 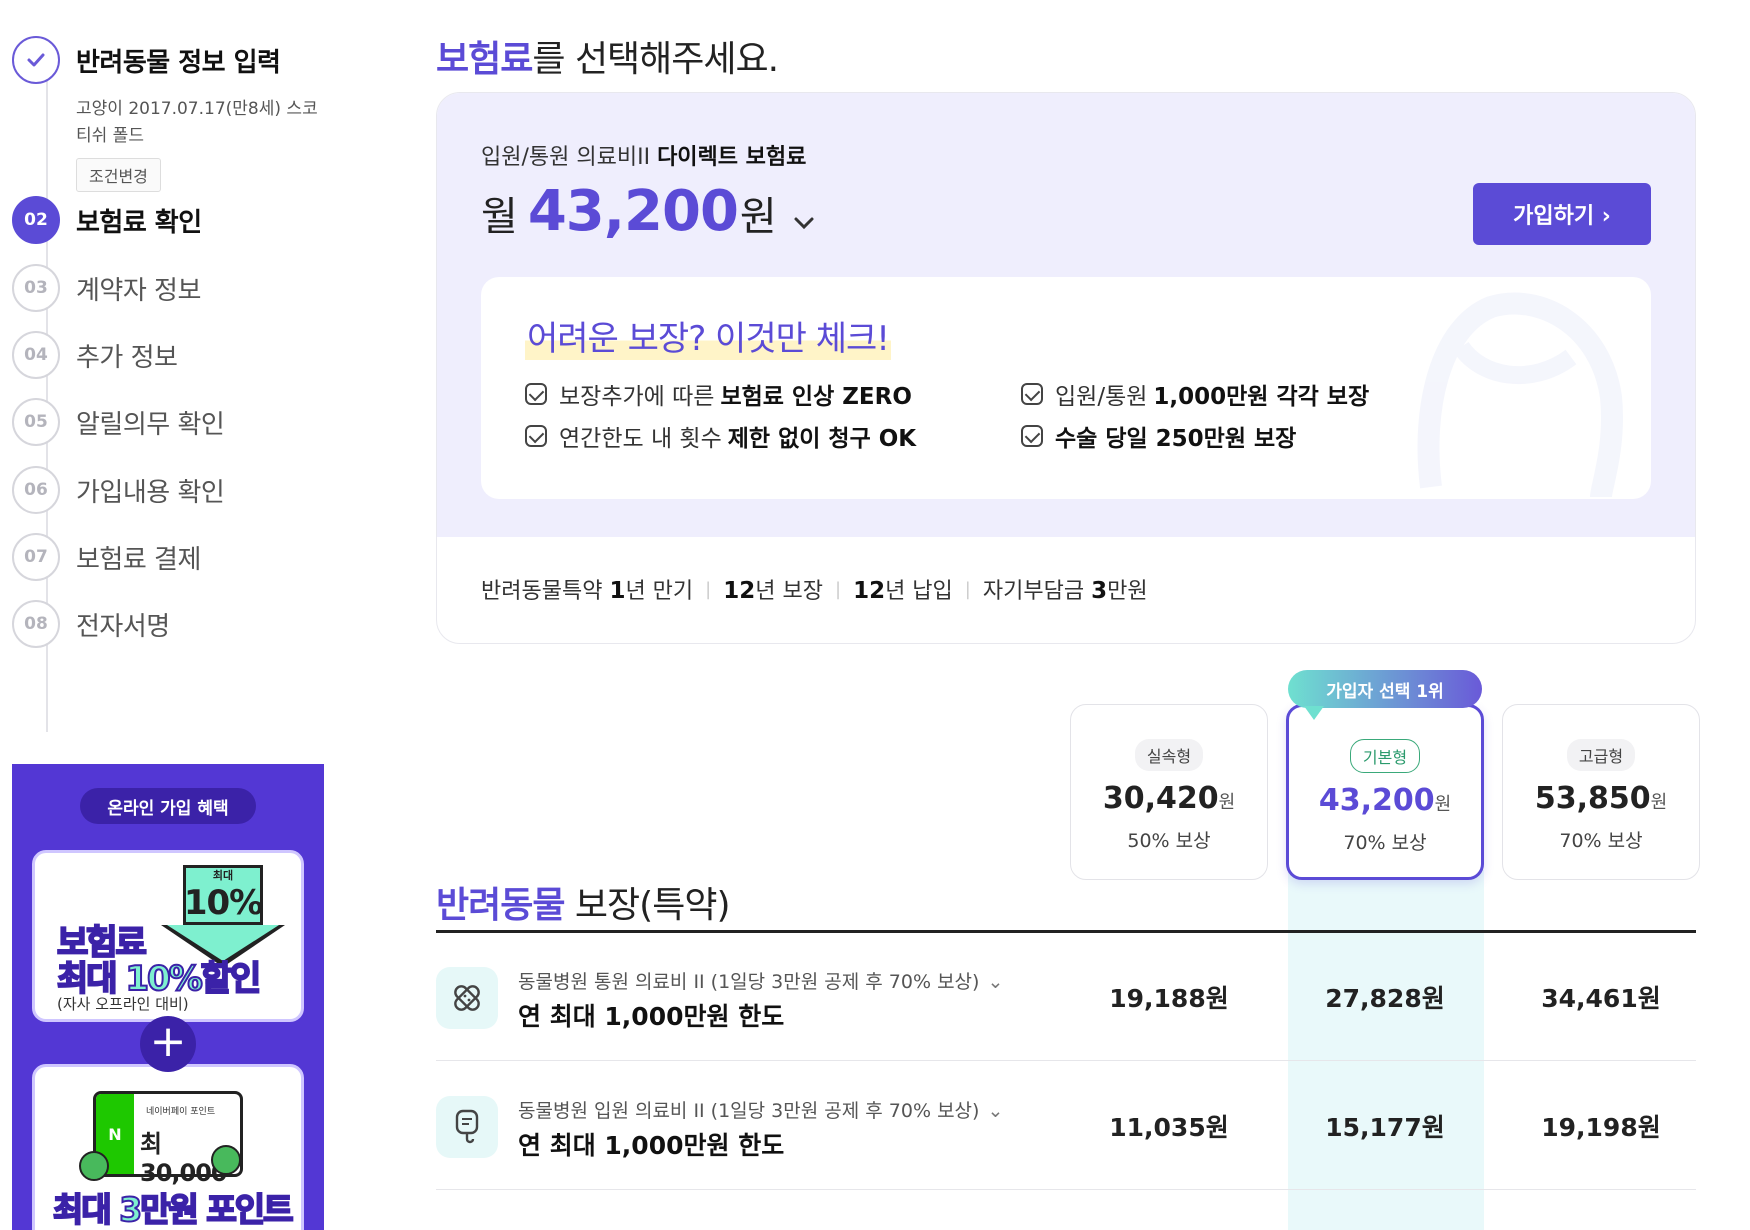 What do you see at coordinates (150, 492) in the screenshot?
I see `step-label: 가입내용 확인` at bounding box center [150, 492].